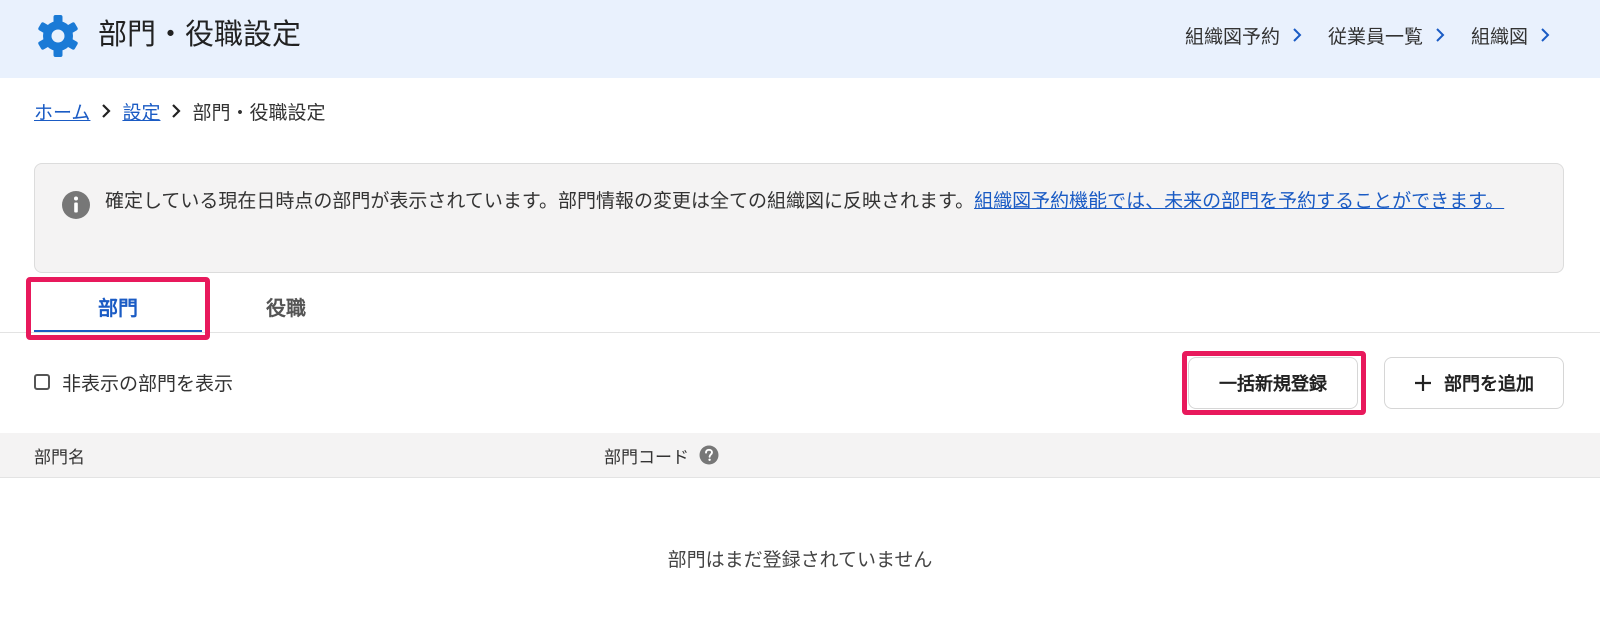 The height and width of the screenshot is (633, 1600). Describe the element at coordinates (646, 457) in the screenshot. I see `column-header-label: 部門コード` at that location.